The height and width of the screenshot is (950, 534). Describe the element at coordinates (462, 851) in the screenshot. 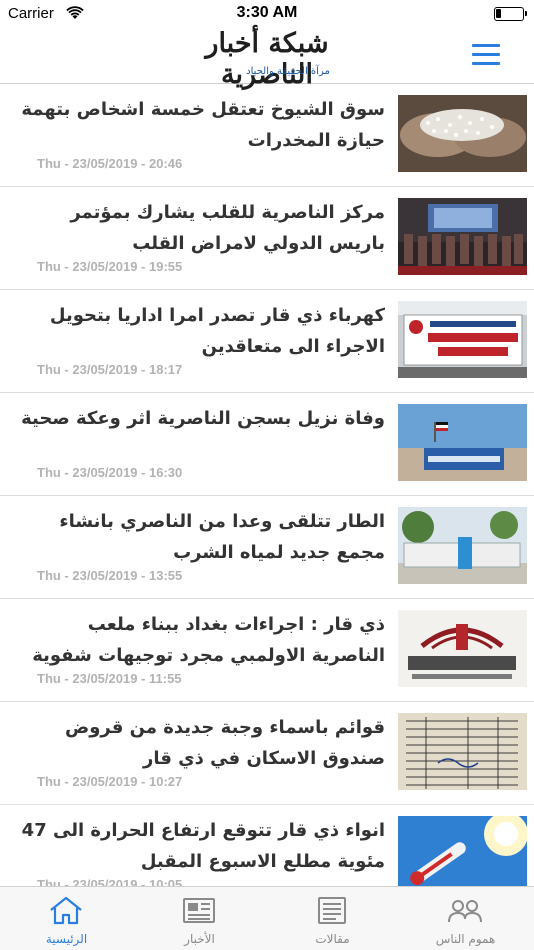

I see `news-thumbnail-thermometer` at that location.